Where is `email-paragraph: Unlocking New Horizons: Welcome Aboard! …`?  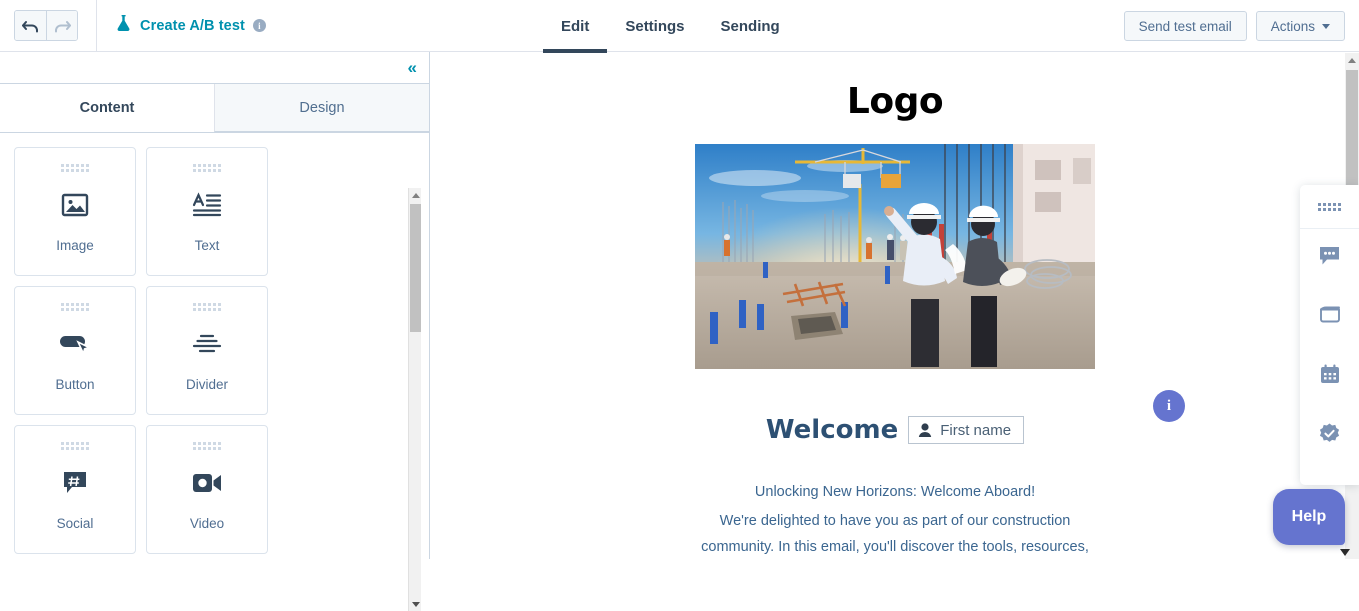
email-paragraph: Unlocking New Horizons: Welcome Aboard! … is located at coordinates (895, 519).